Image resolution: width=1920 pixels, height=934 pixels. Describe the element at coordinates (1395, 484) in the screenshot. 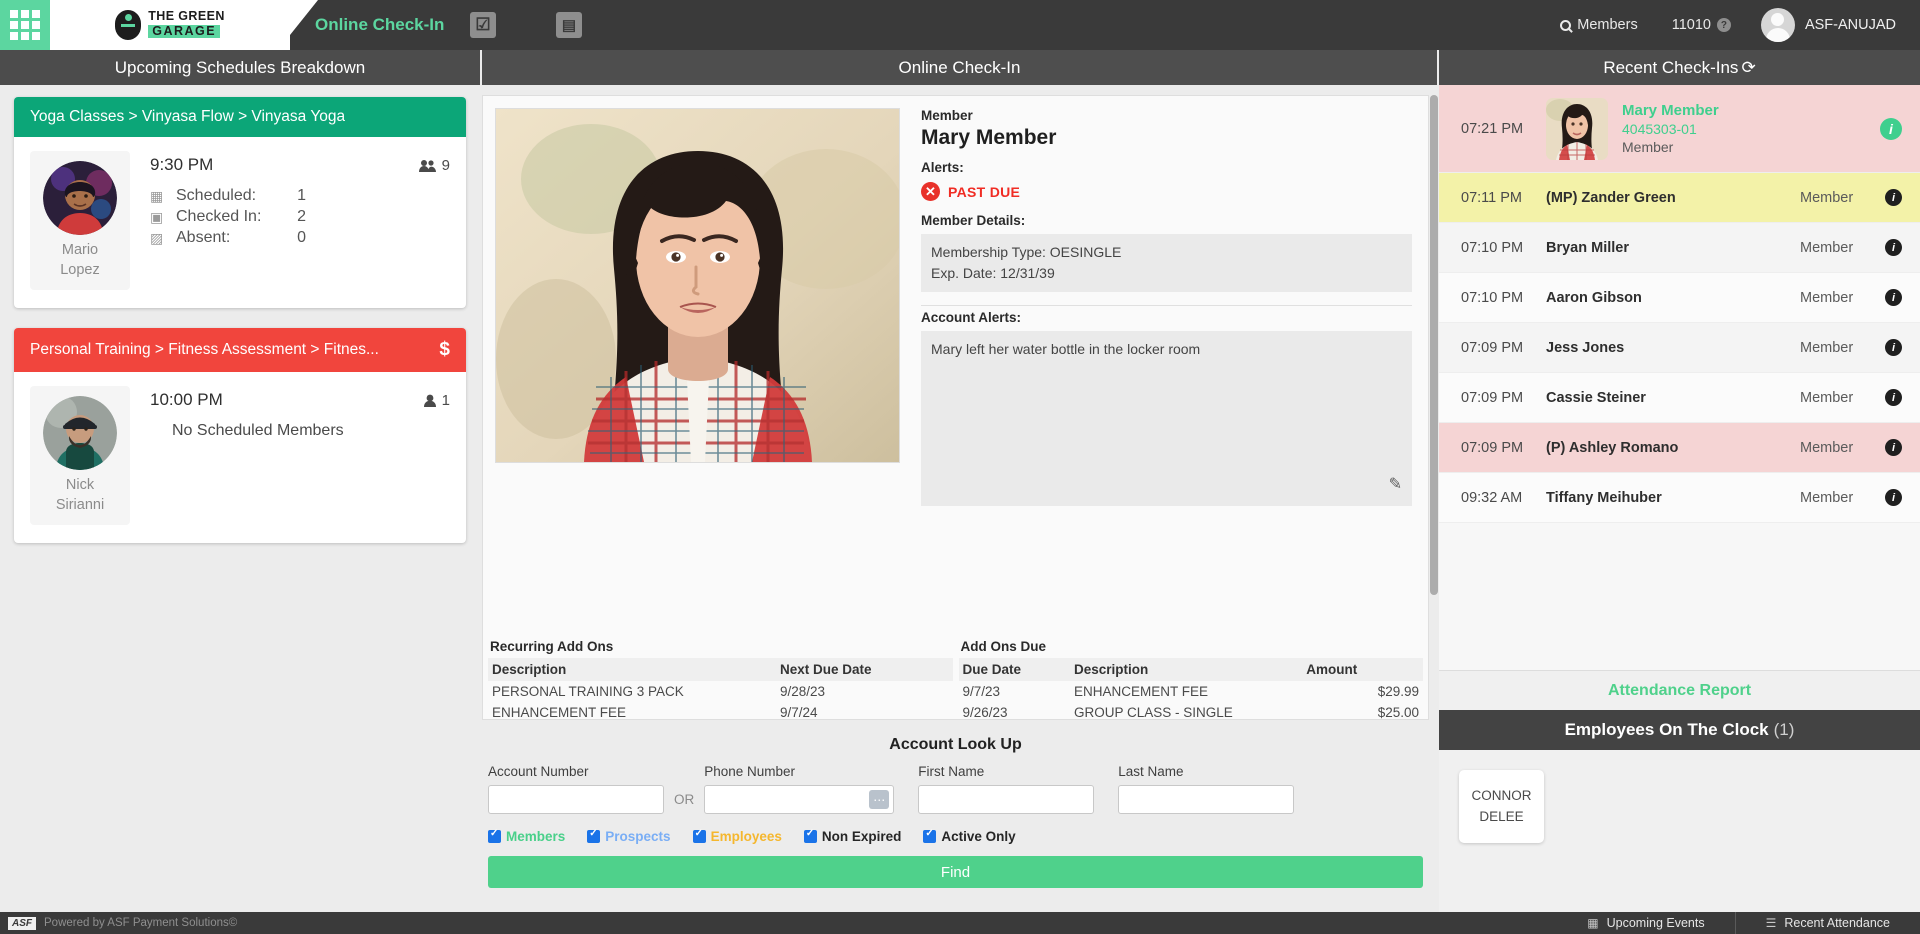

I see `pencil-icon: ✎` at that location.